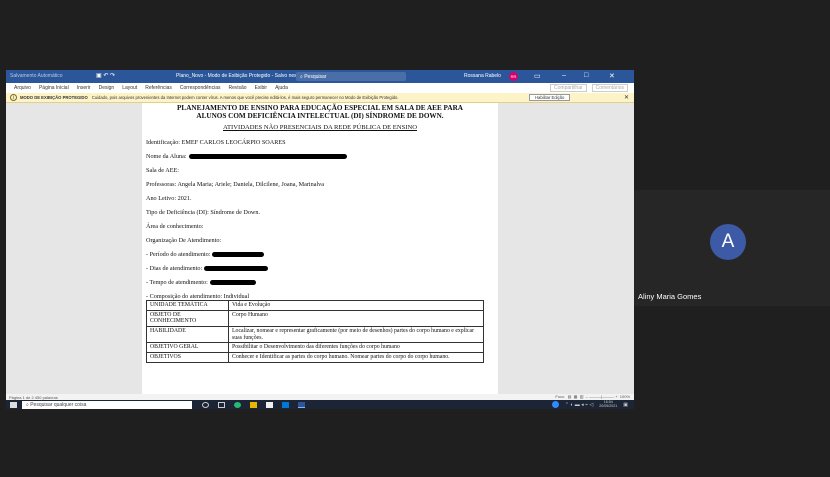  What do you see at coordinates (285, 404) in the screenshot?
I see `mail-icon` at bounding box center [285, 404].